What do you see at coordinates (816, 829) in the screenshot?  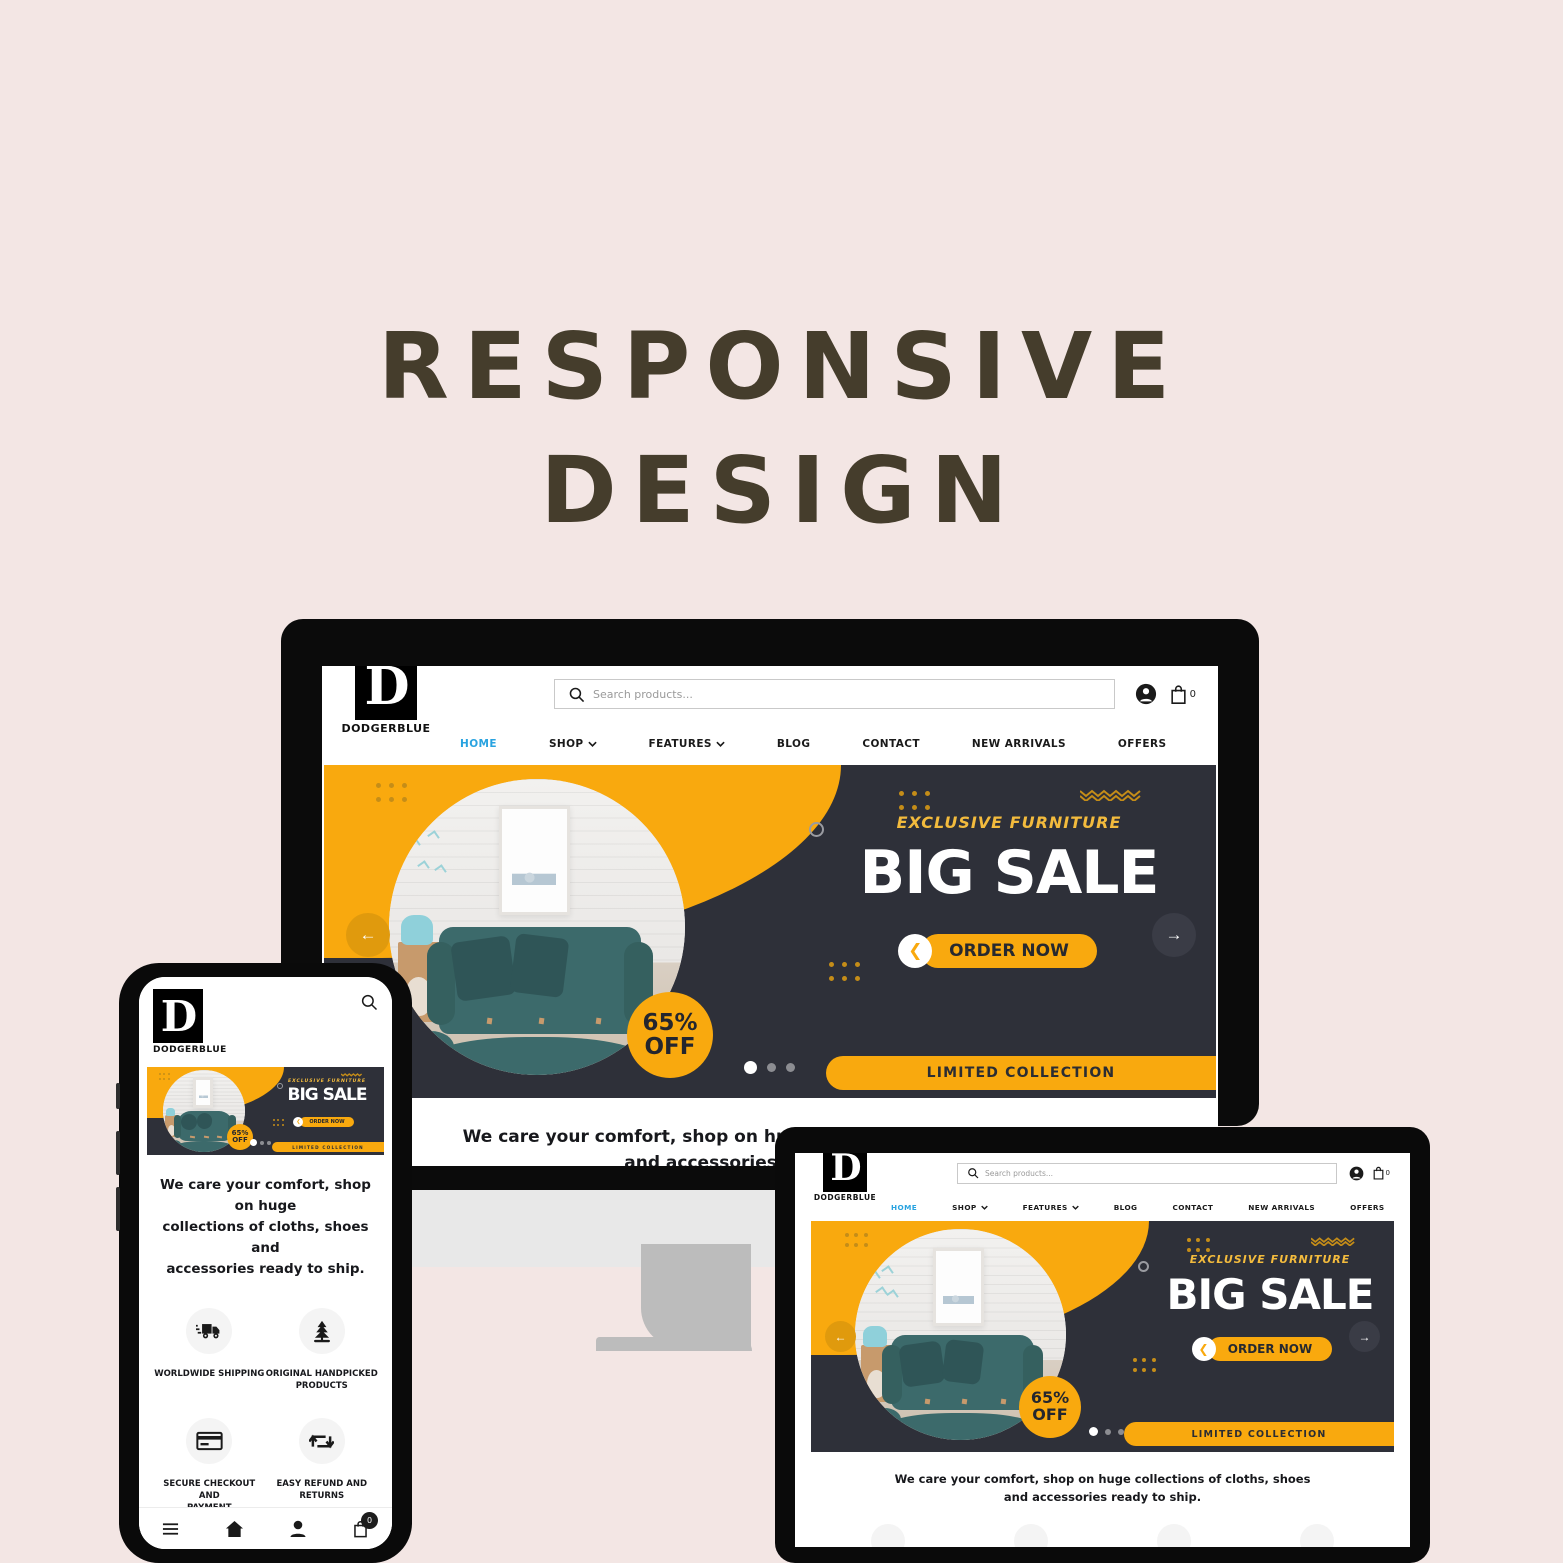 I see `decorative-ring` at bounding box center [816, 829].